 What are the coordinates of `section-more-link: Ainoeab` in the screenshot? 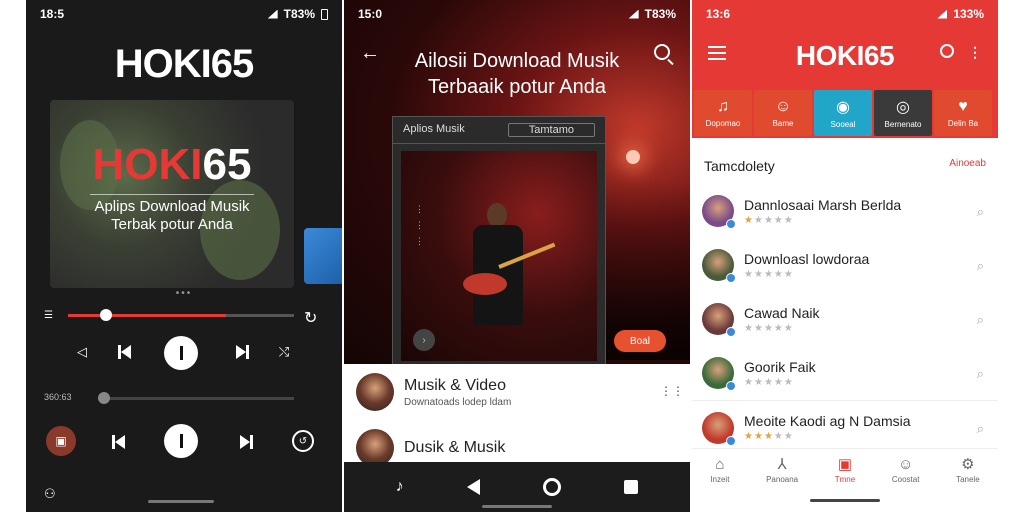 It's located at (967, 166).